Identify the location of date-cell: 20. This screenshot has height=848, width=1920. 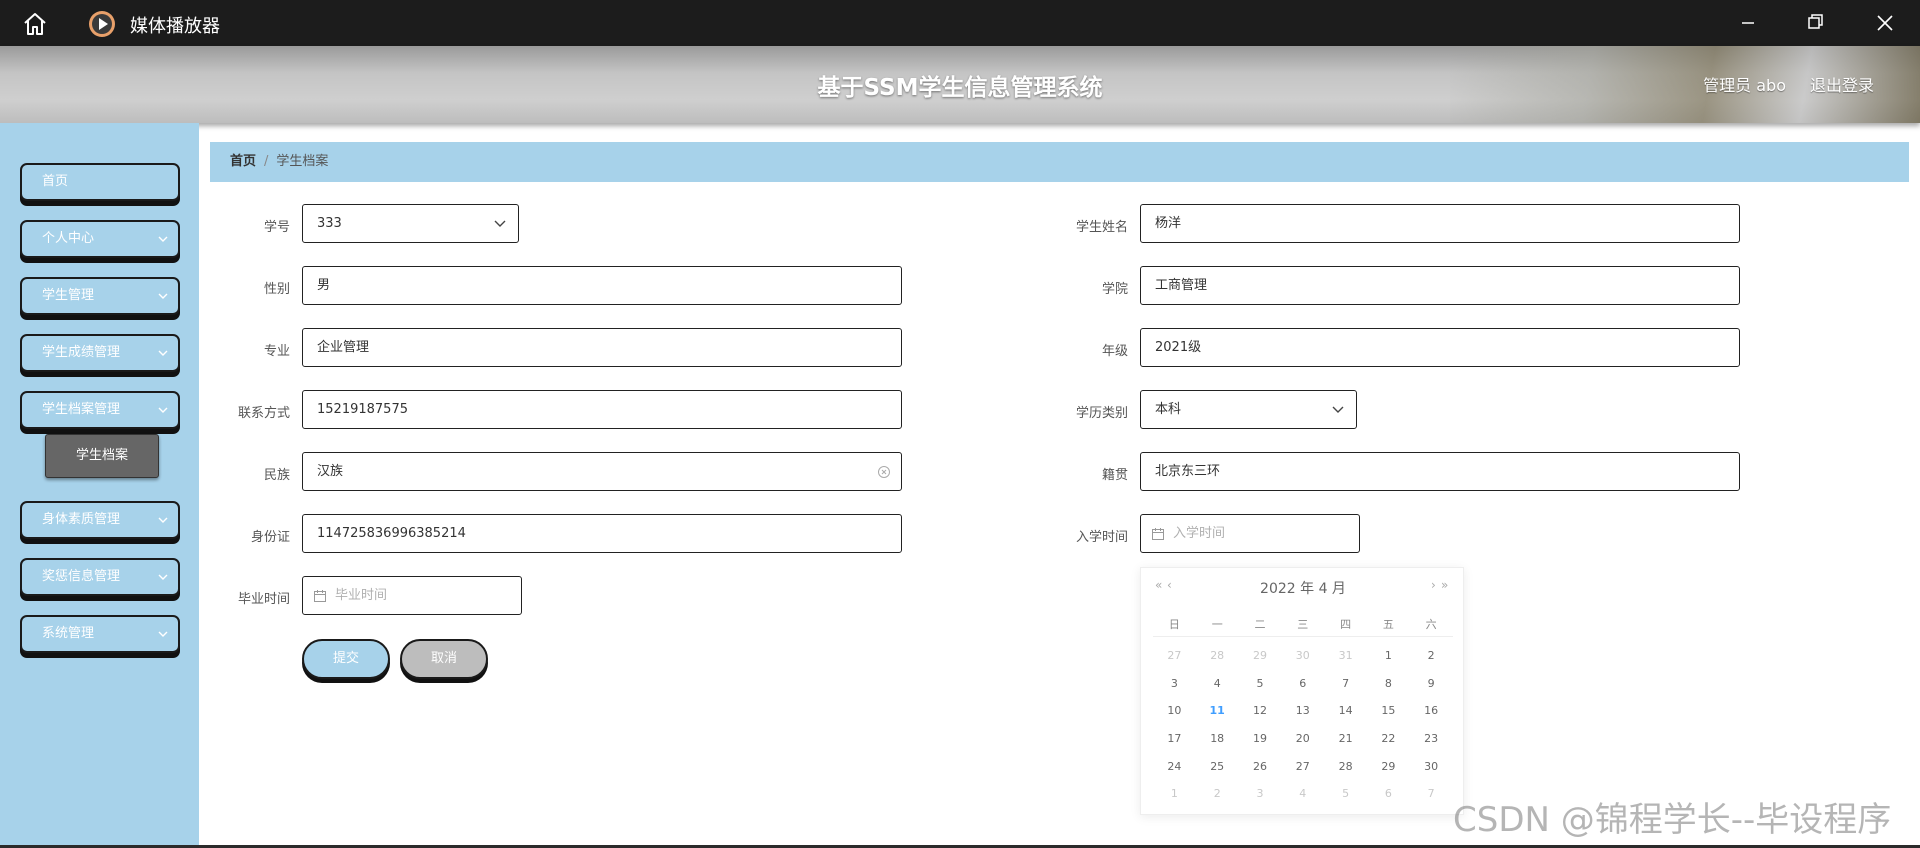
(1302, 739).